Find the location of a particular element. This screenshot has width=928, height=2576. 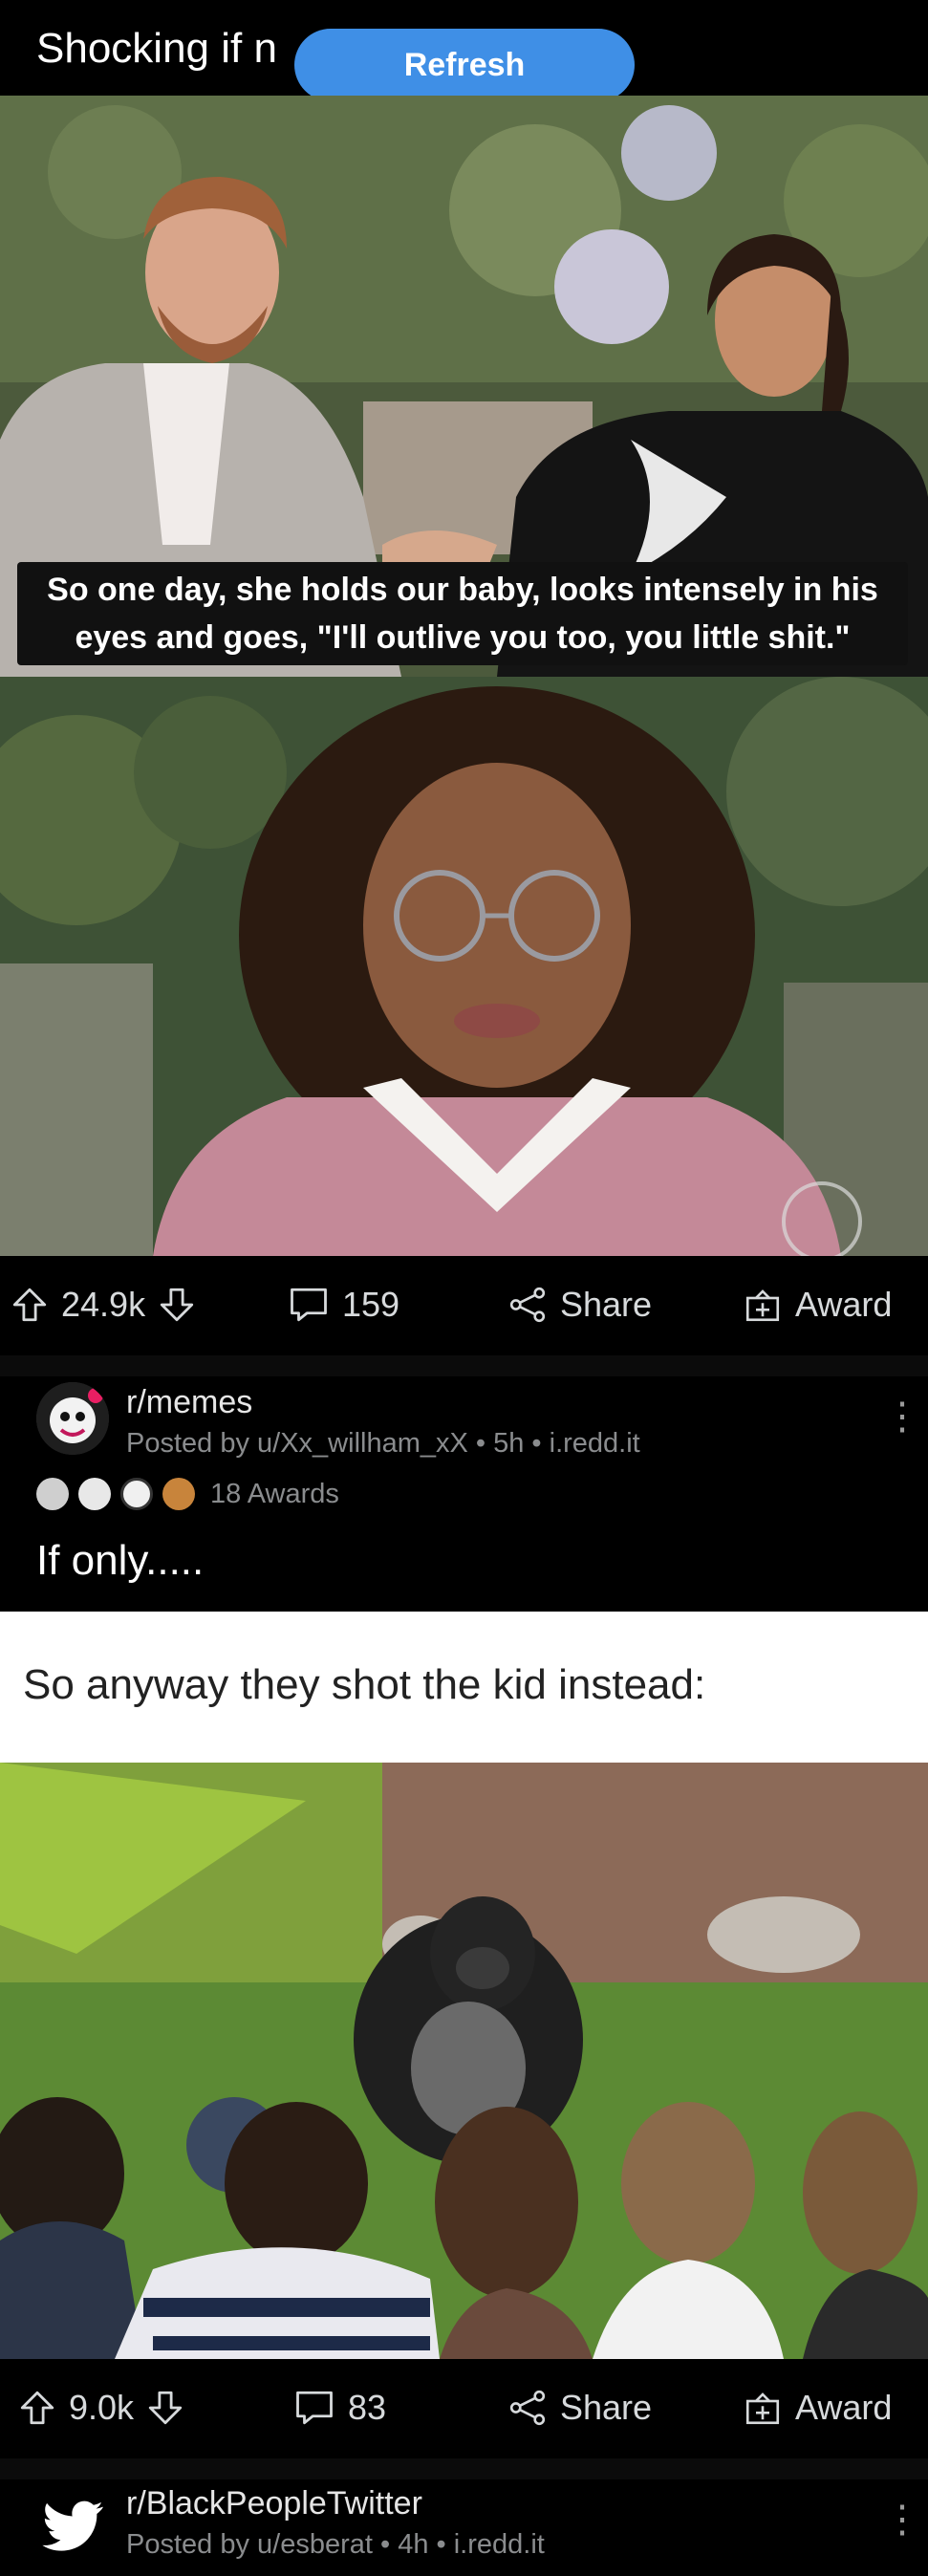

vote-group: 9.0k is located at coordinates (101, 2408).